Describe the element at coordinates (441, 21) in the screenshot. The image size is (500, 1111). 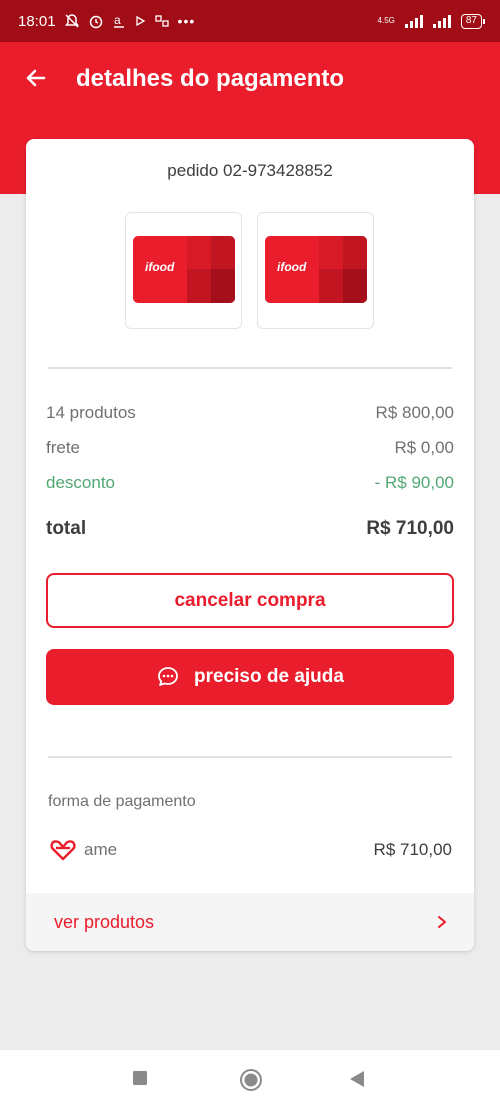
I see `signal-2-icon` at that location.